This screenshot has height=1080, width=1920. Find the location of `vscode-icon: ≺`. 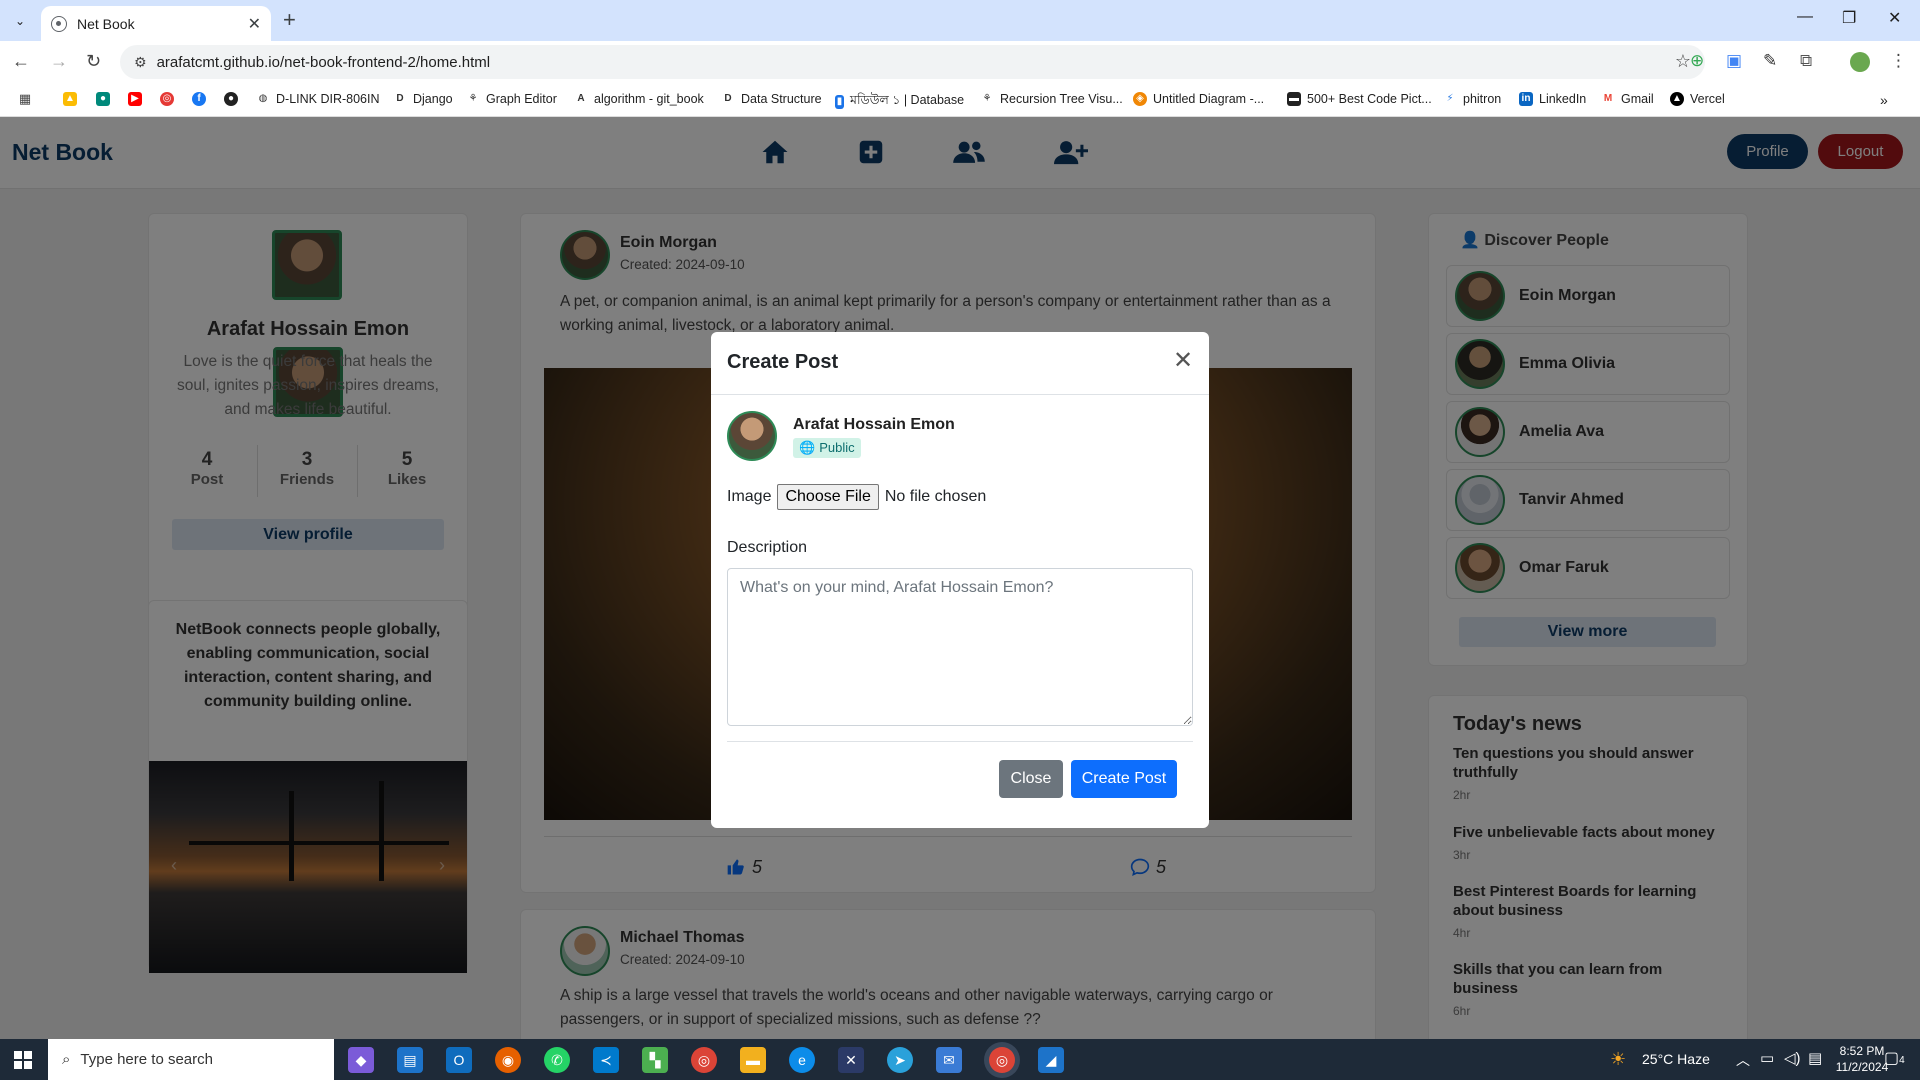

vscode-icon: ≺ is located at coordinates (606, 1060).